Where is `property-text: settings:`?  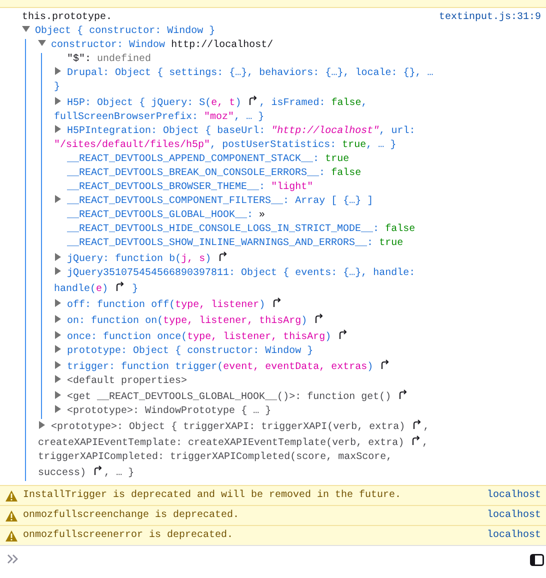 property-text: settings: is located at coordinates (196, 73).